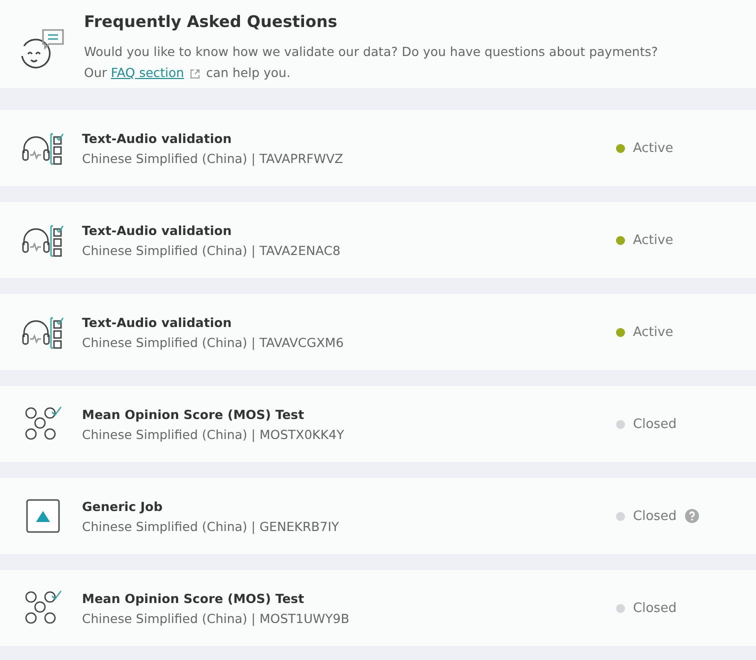 This screenshot has width=756, height=660. What do you see at coordinates (378, 240) in the screenshot?
I see `job-row: Text-Audio validation Chinese Simplified (China) | TAVA2ENAC8 Active` at bounding box center [378, 240].